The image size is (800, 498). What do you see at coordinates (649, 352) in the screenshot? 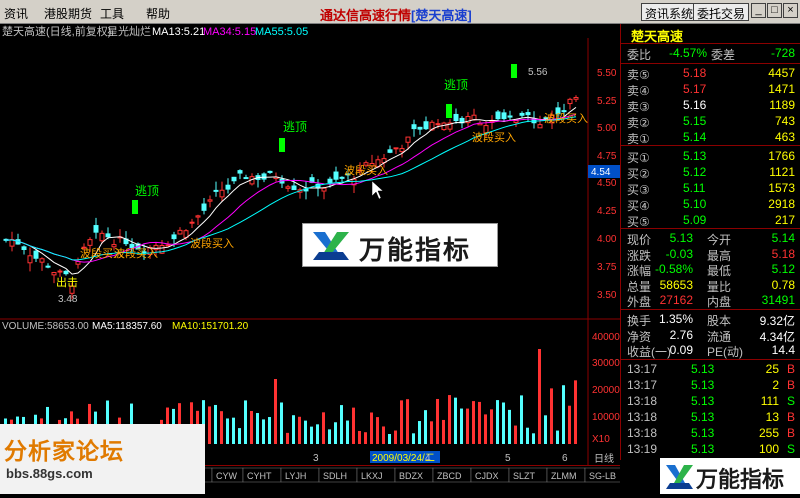
I see `stat-label: 收益(一)` at bounding box center [649, 352].